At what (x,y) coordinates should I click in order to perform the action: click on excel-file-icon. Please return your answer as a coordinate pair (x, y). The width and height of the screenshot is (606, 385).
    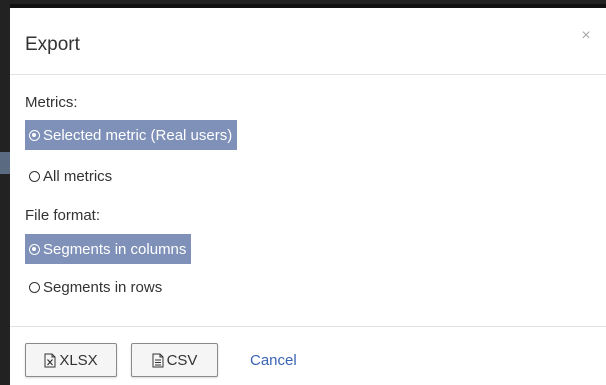
    Looking at the image, I should click on (50, 360).